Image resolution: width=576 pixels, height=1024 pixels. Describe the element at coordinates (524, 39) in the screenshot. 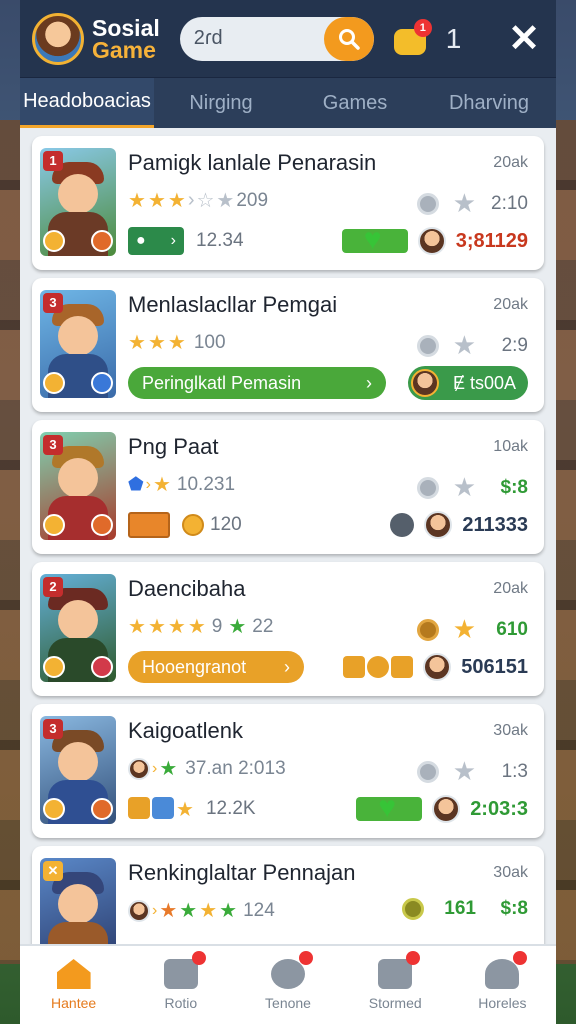

I see `close-button: ✕` at that location.